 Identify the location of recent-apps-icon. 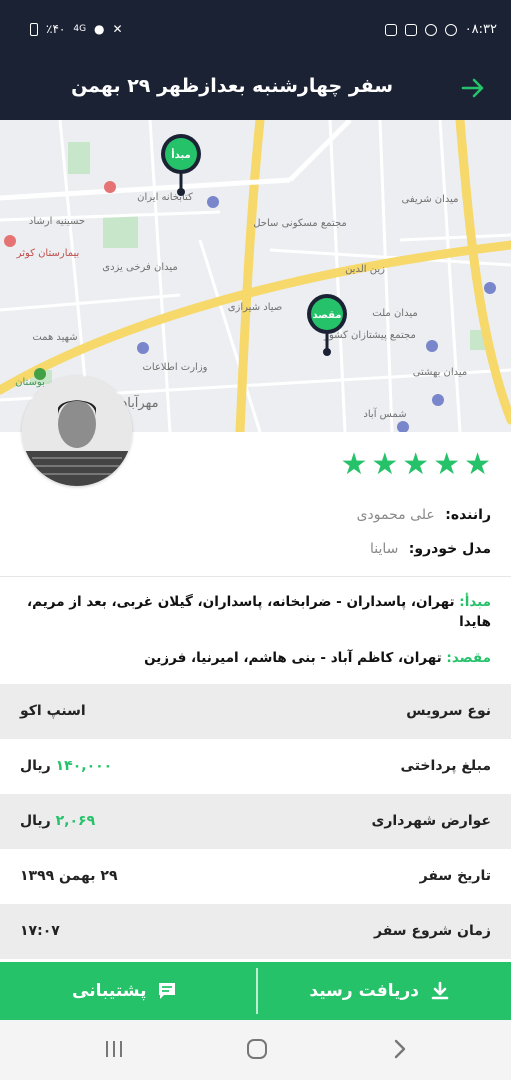
(114, 1049).